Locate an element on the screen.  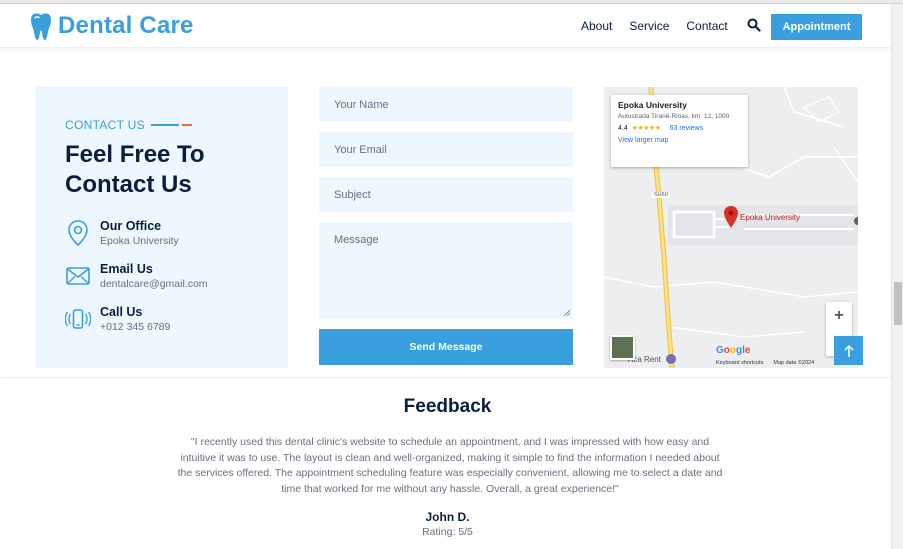
call-value: +012 345 6789 is located at coordinates (135, 327).